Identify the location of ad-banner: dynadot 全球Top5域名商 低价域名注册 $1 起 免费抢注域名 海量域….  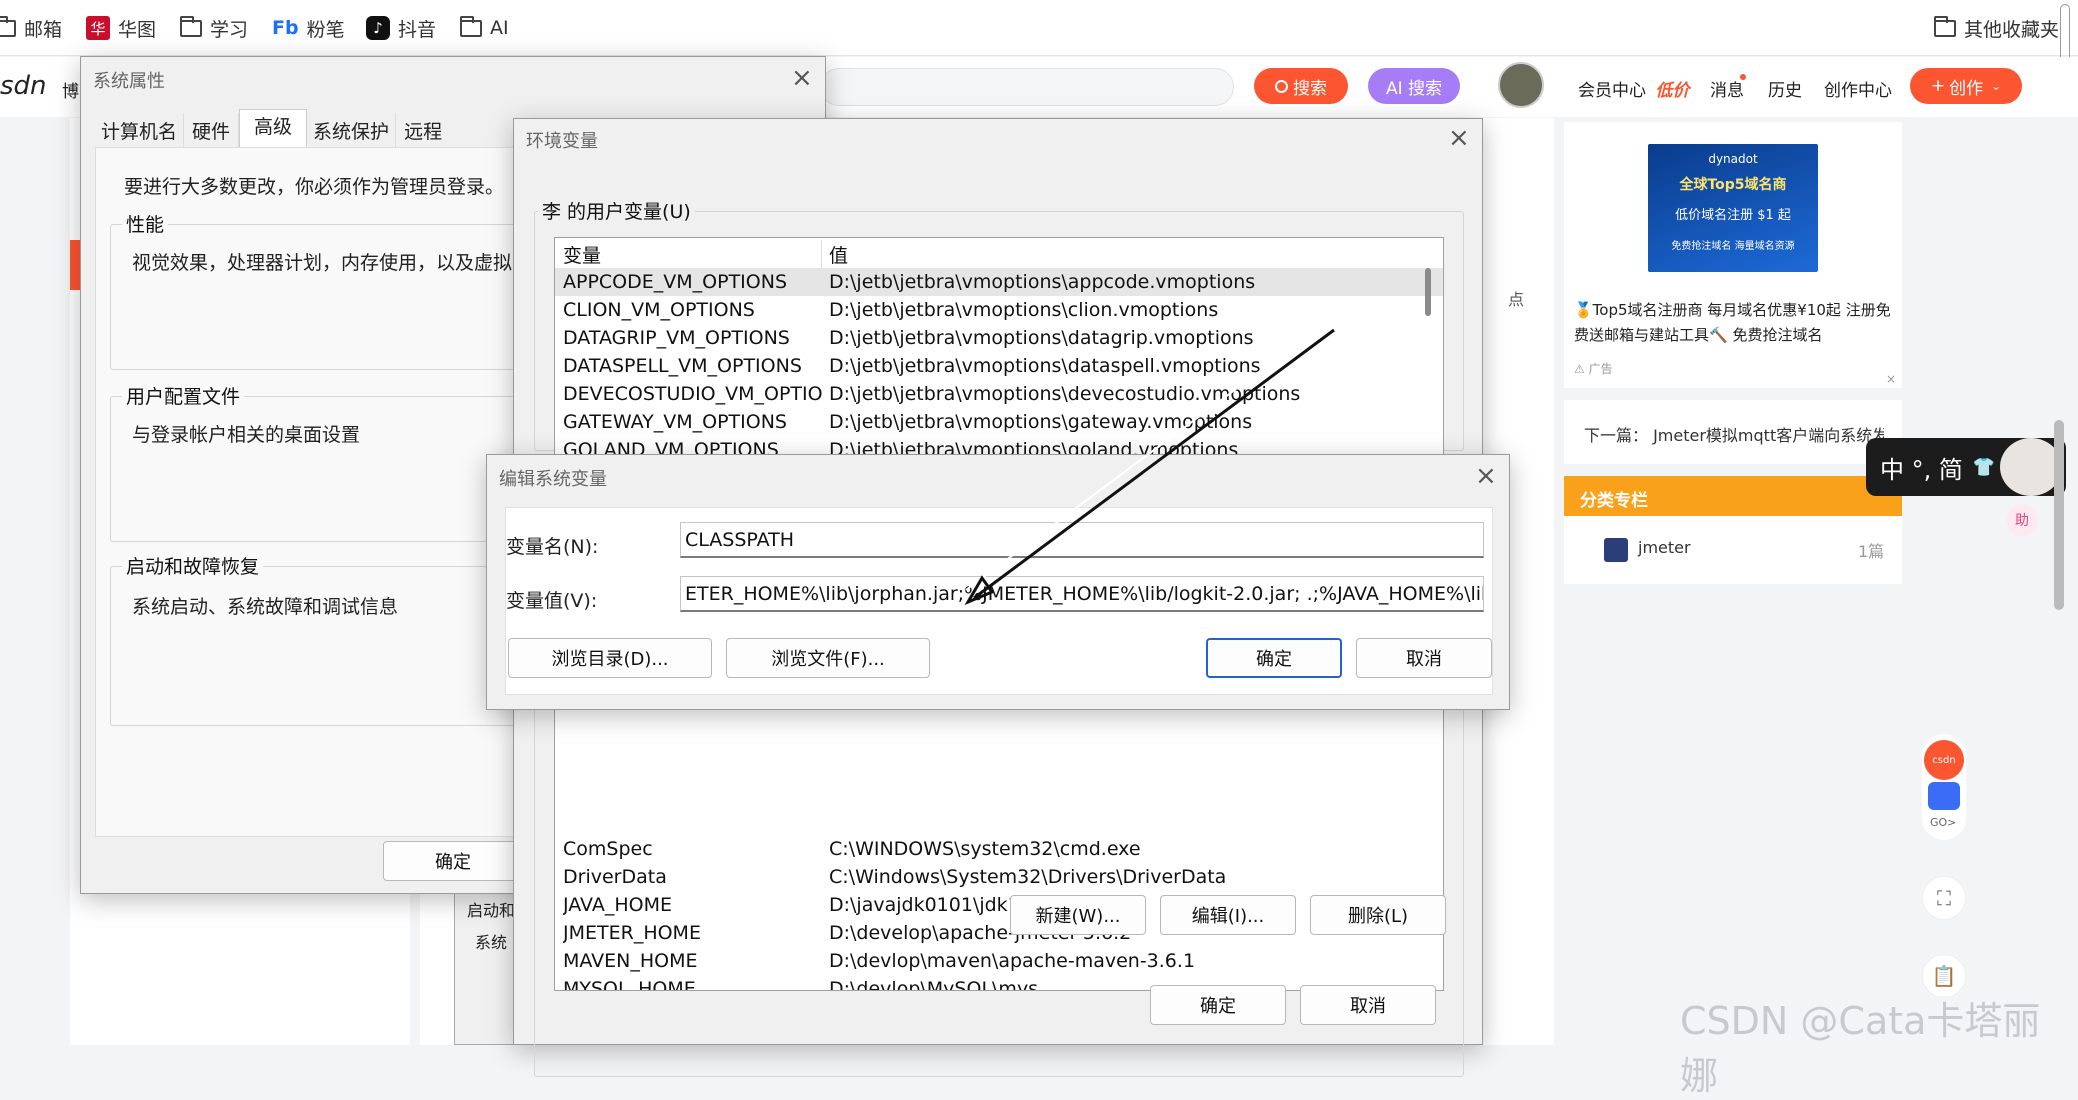
(1733, 208).